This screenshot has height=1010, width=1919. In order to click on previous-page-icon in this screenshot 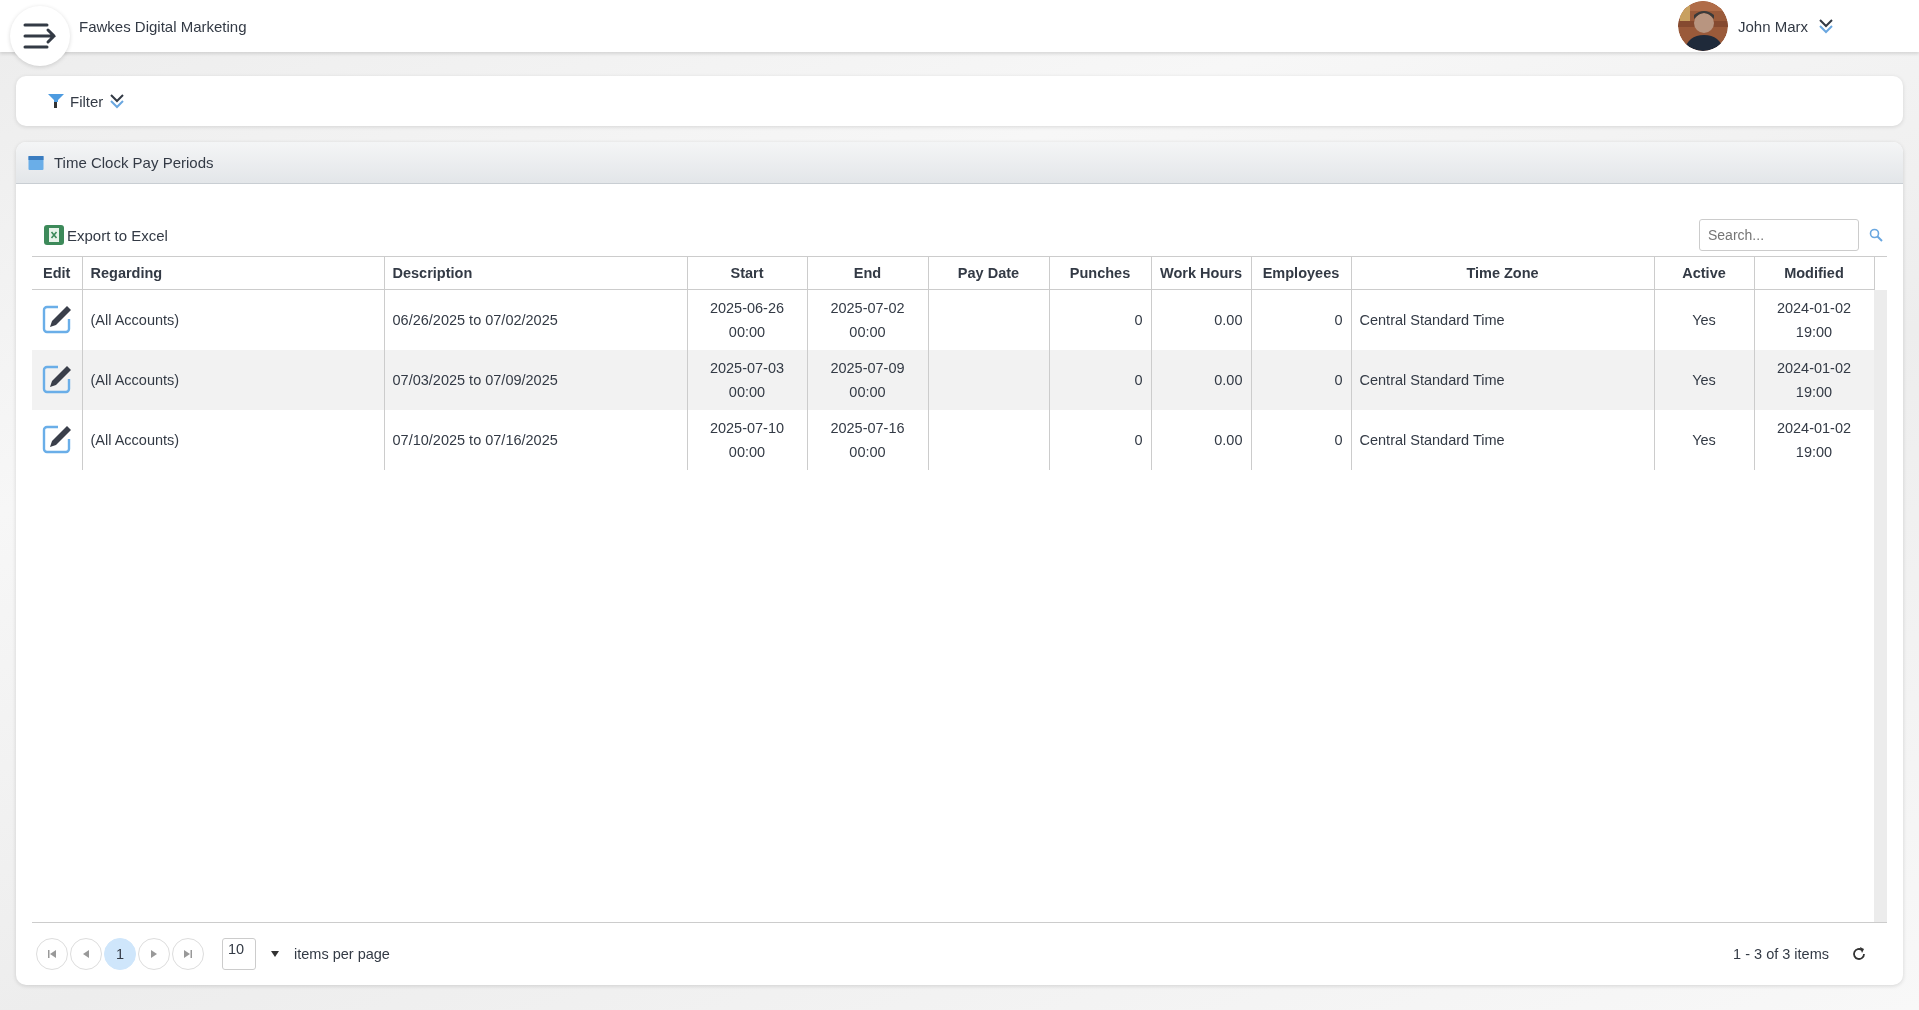, I will do `click(86, 954)`.